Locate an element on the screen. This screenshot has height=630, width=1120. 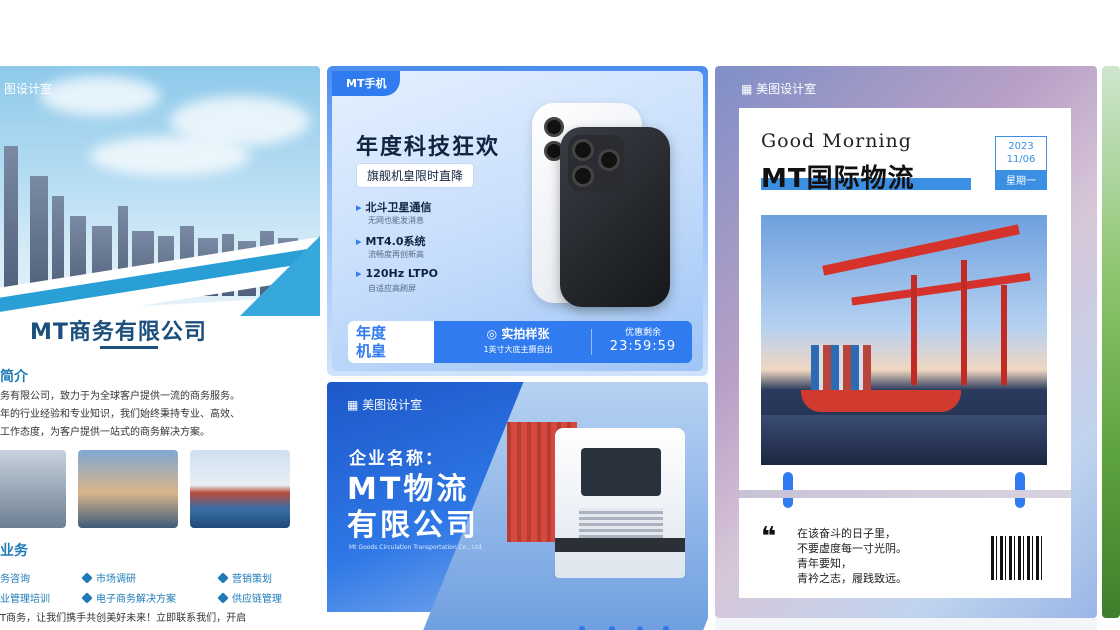
service-item: 供应链管理 is located at coordinates (249, 597).